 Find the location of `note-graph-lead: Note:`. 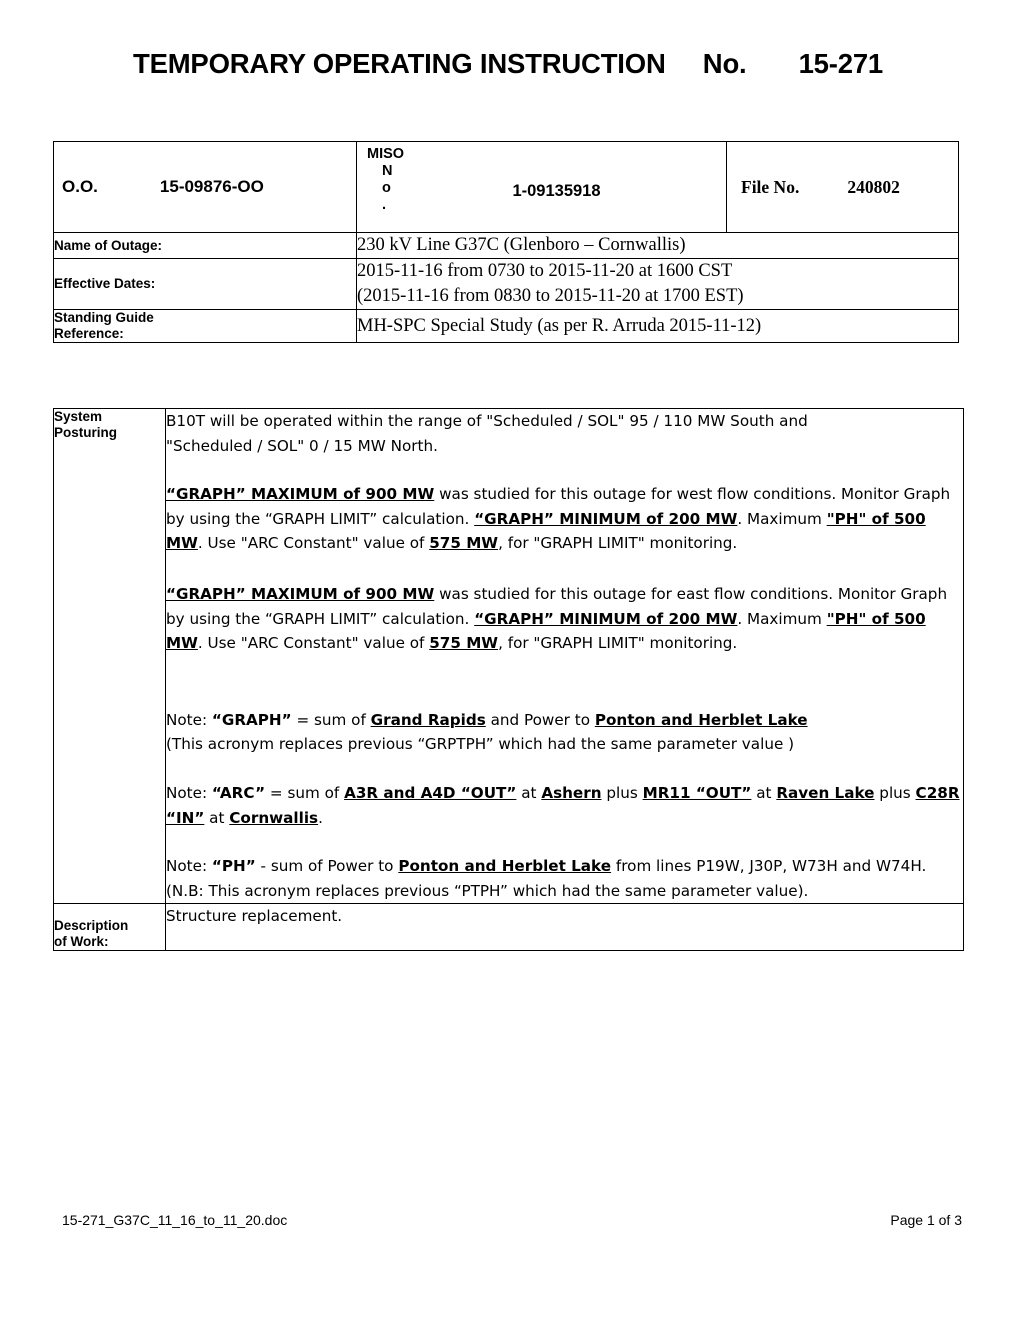

note-graph-lead: Note: is located at coordinates (189, 719).